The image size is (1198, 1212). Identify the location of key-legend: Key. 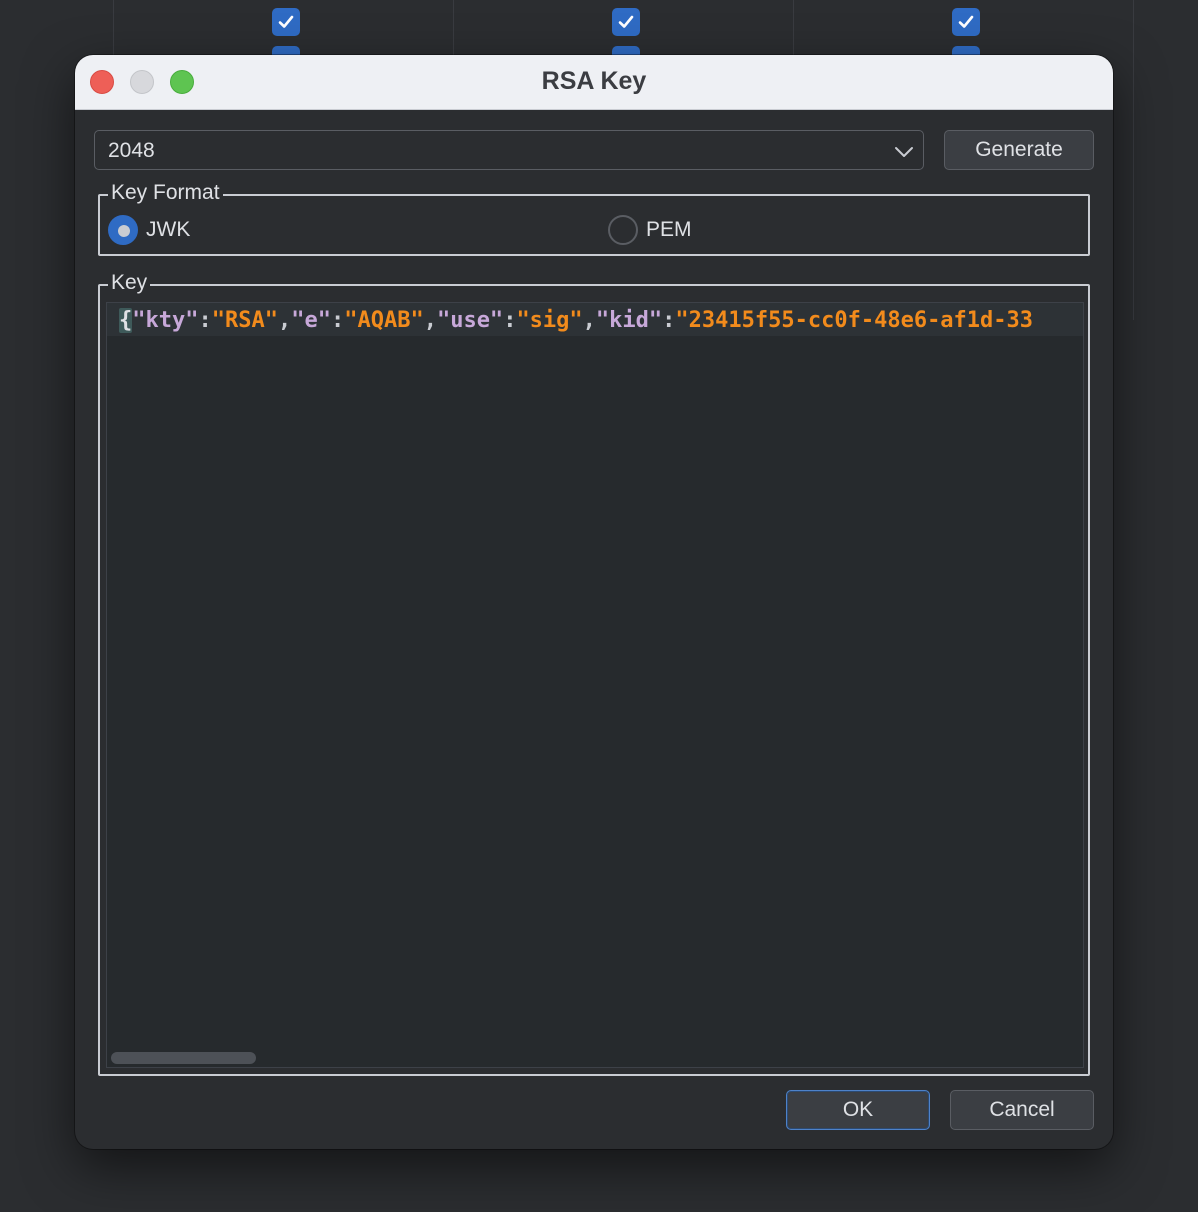
(129, 283).